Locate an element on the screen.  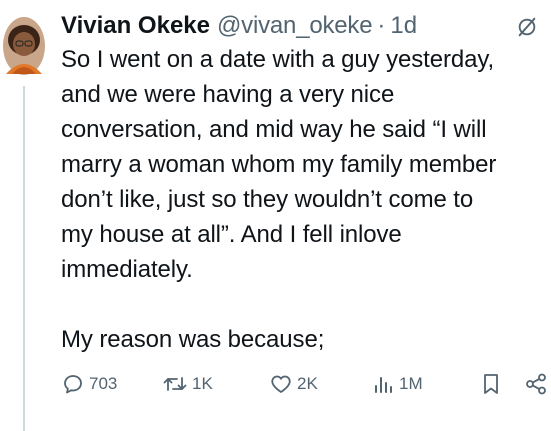
timestamp: 1d is located at coordinates (403, 26).